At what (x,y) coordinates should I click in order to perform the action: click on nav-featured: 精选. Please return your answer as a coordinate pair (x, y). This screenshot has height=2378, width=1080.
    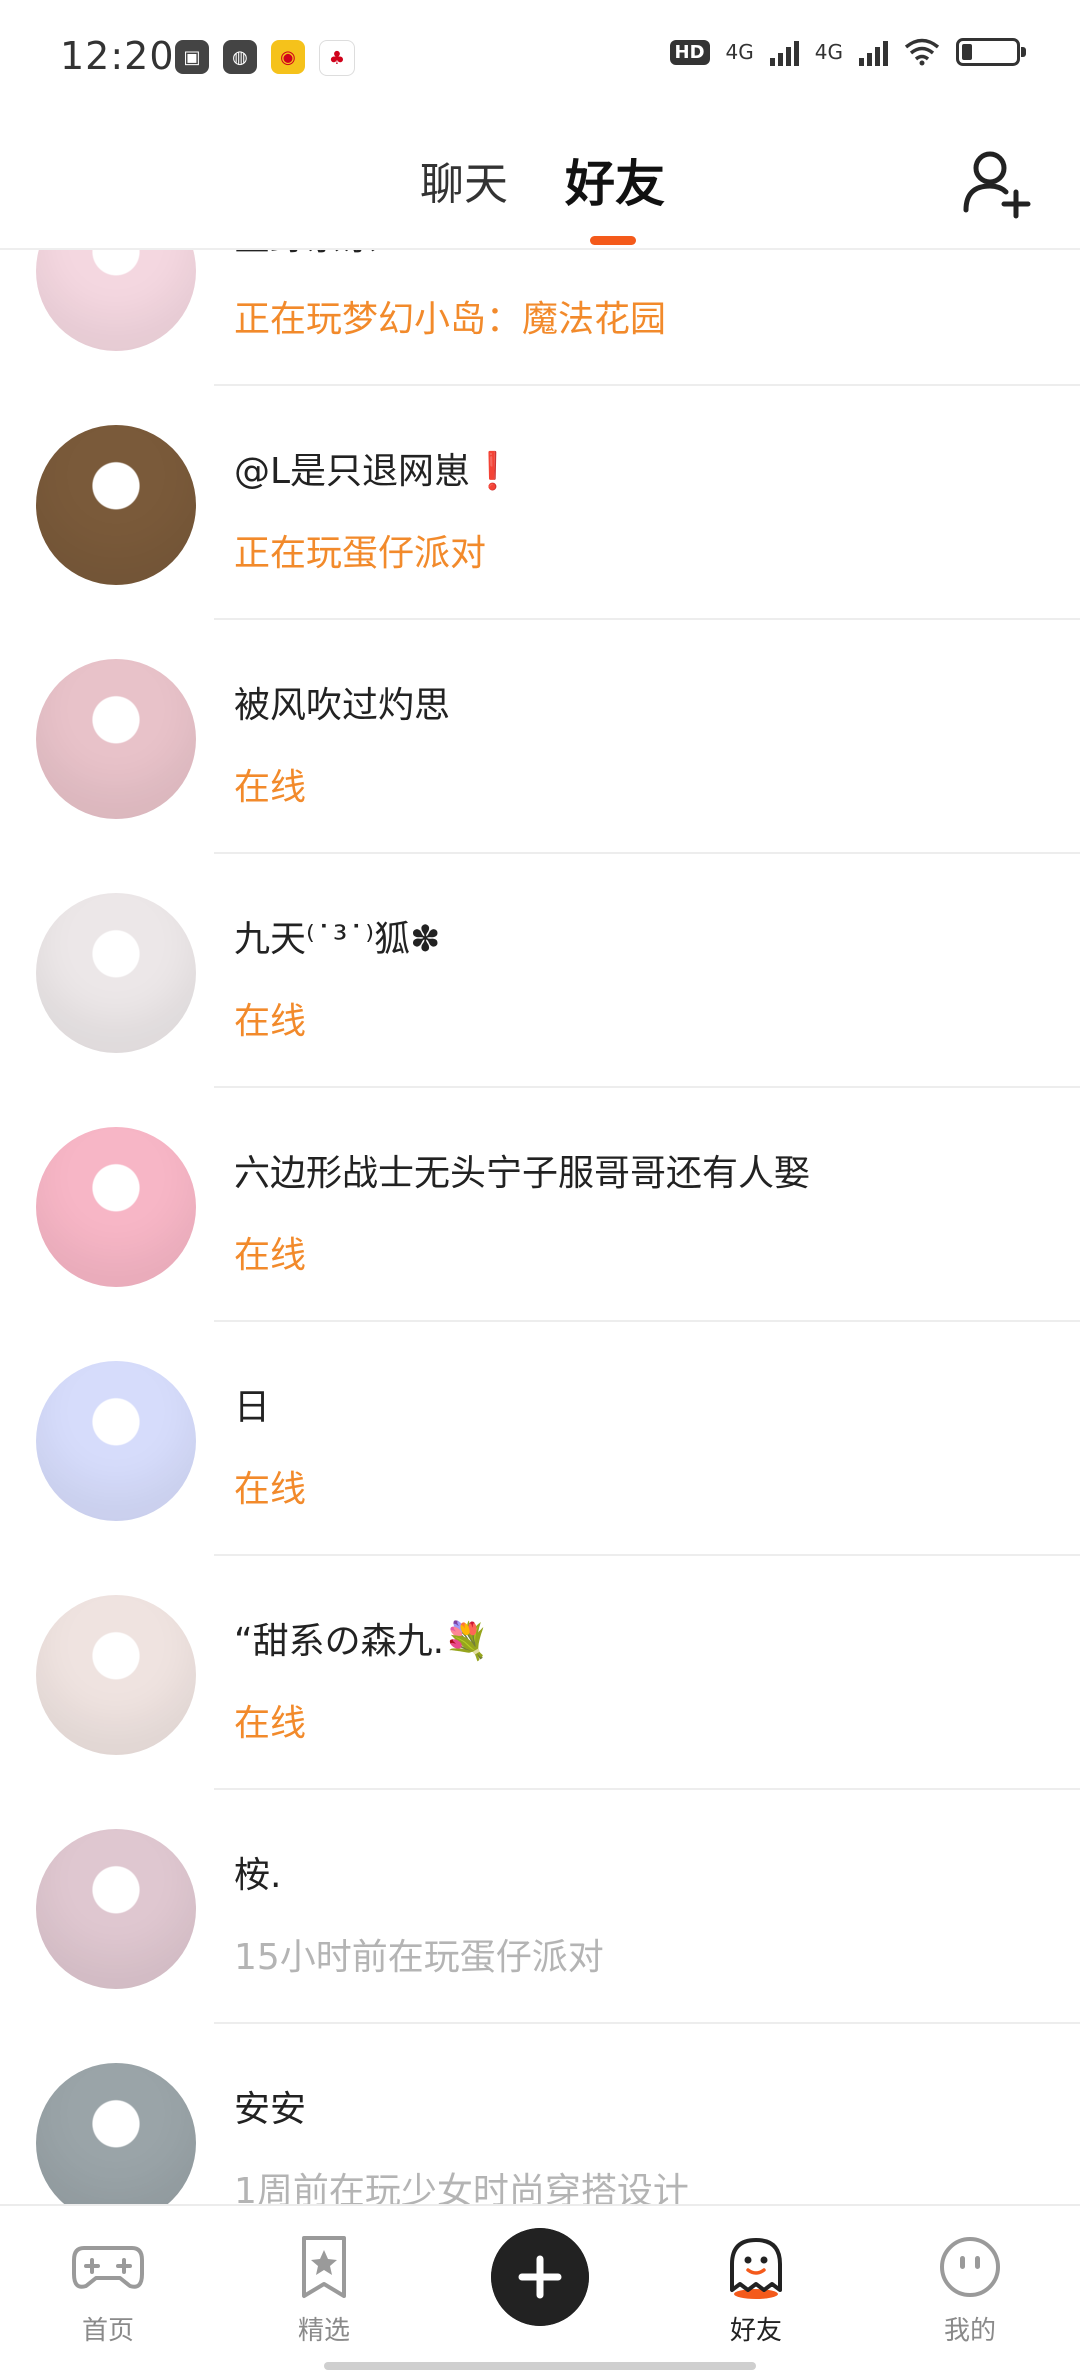
    Looking at the image, I should click on (324, 2290).